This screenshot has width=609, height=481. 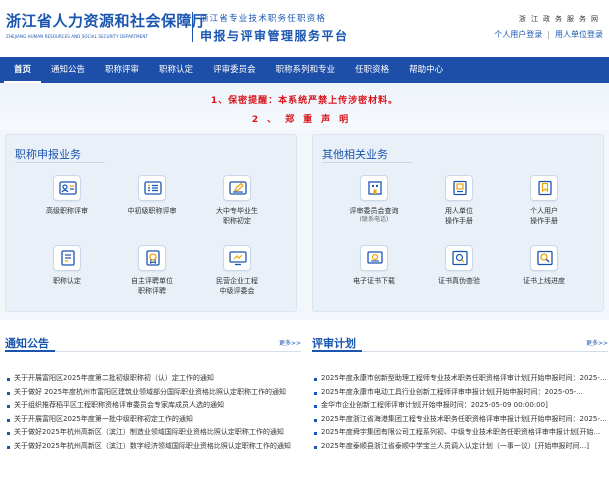 I want to click on tile-self-evaluation: 自主评聘单位 职称评聘, so click(x=152, y=270).